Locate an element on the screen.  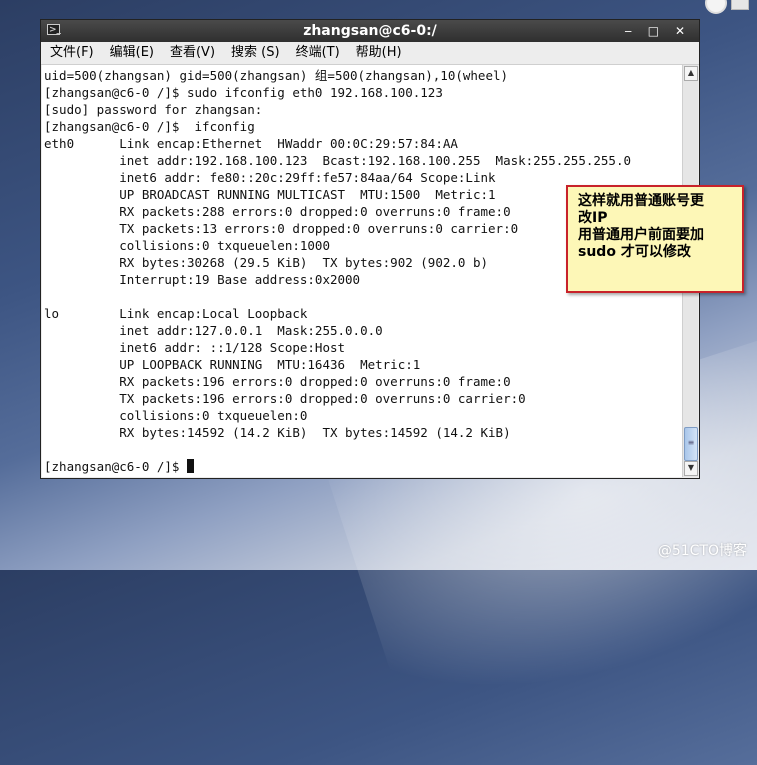
terminal-line: inet6 addr: ::1/128 Scope:Host is located at coordinates (195, 347).